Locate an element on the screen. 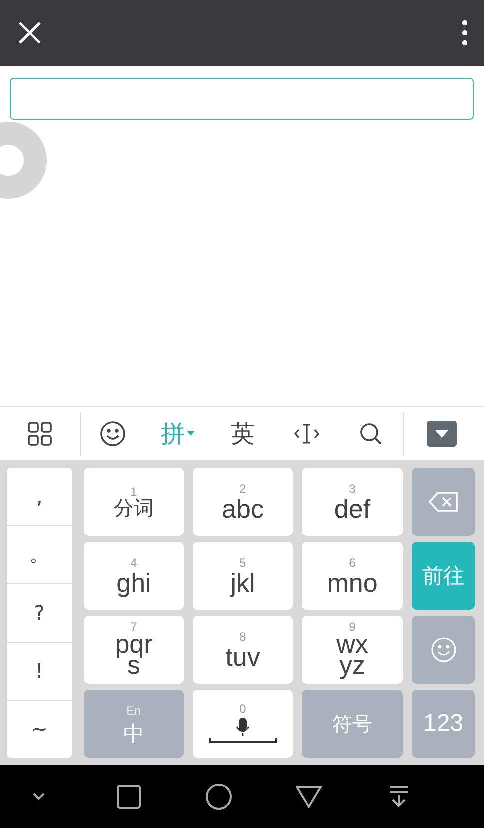 The width and height of the screenshot is (484, 828). key-digit: 3 is located at coordinates (352, 489).